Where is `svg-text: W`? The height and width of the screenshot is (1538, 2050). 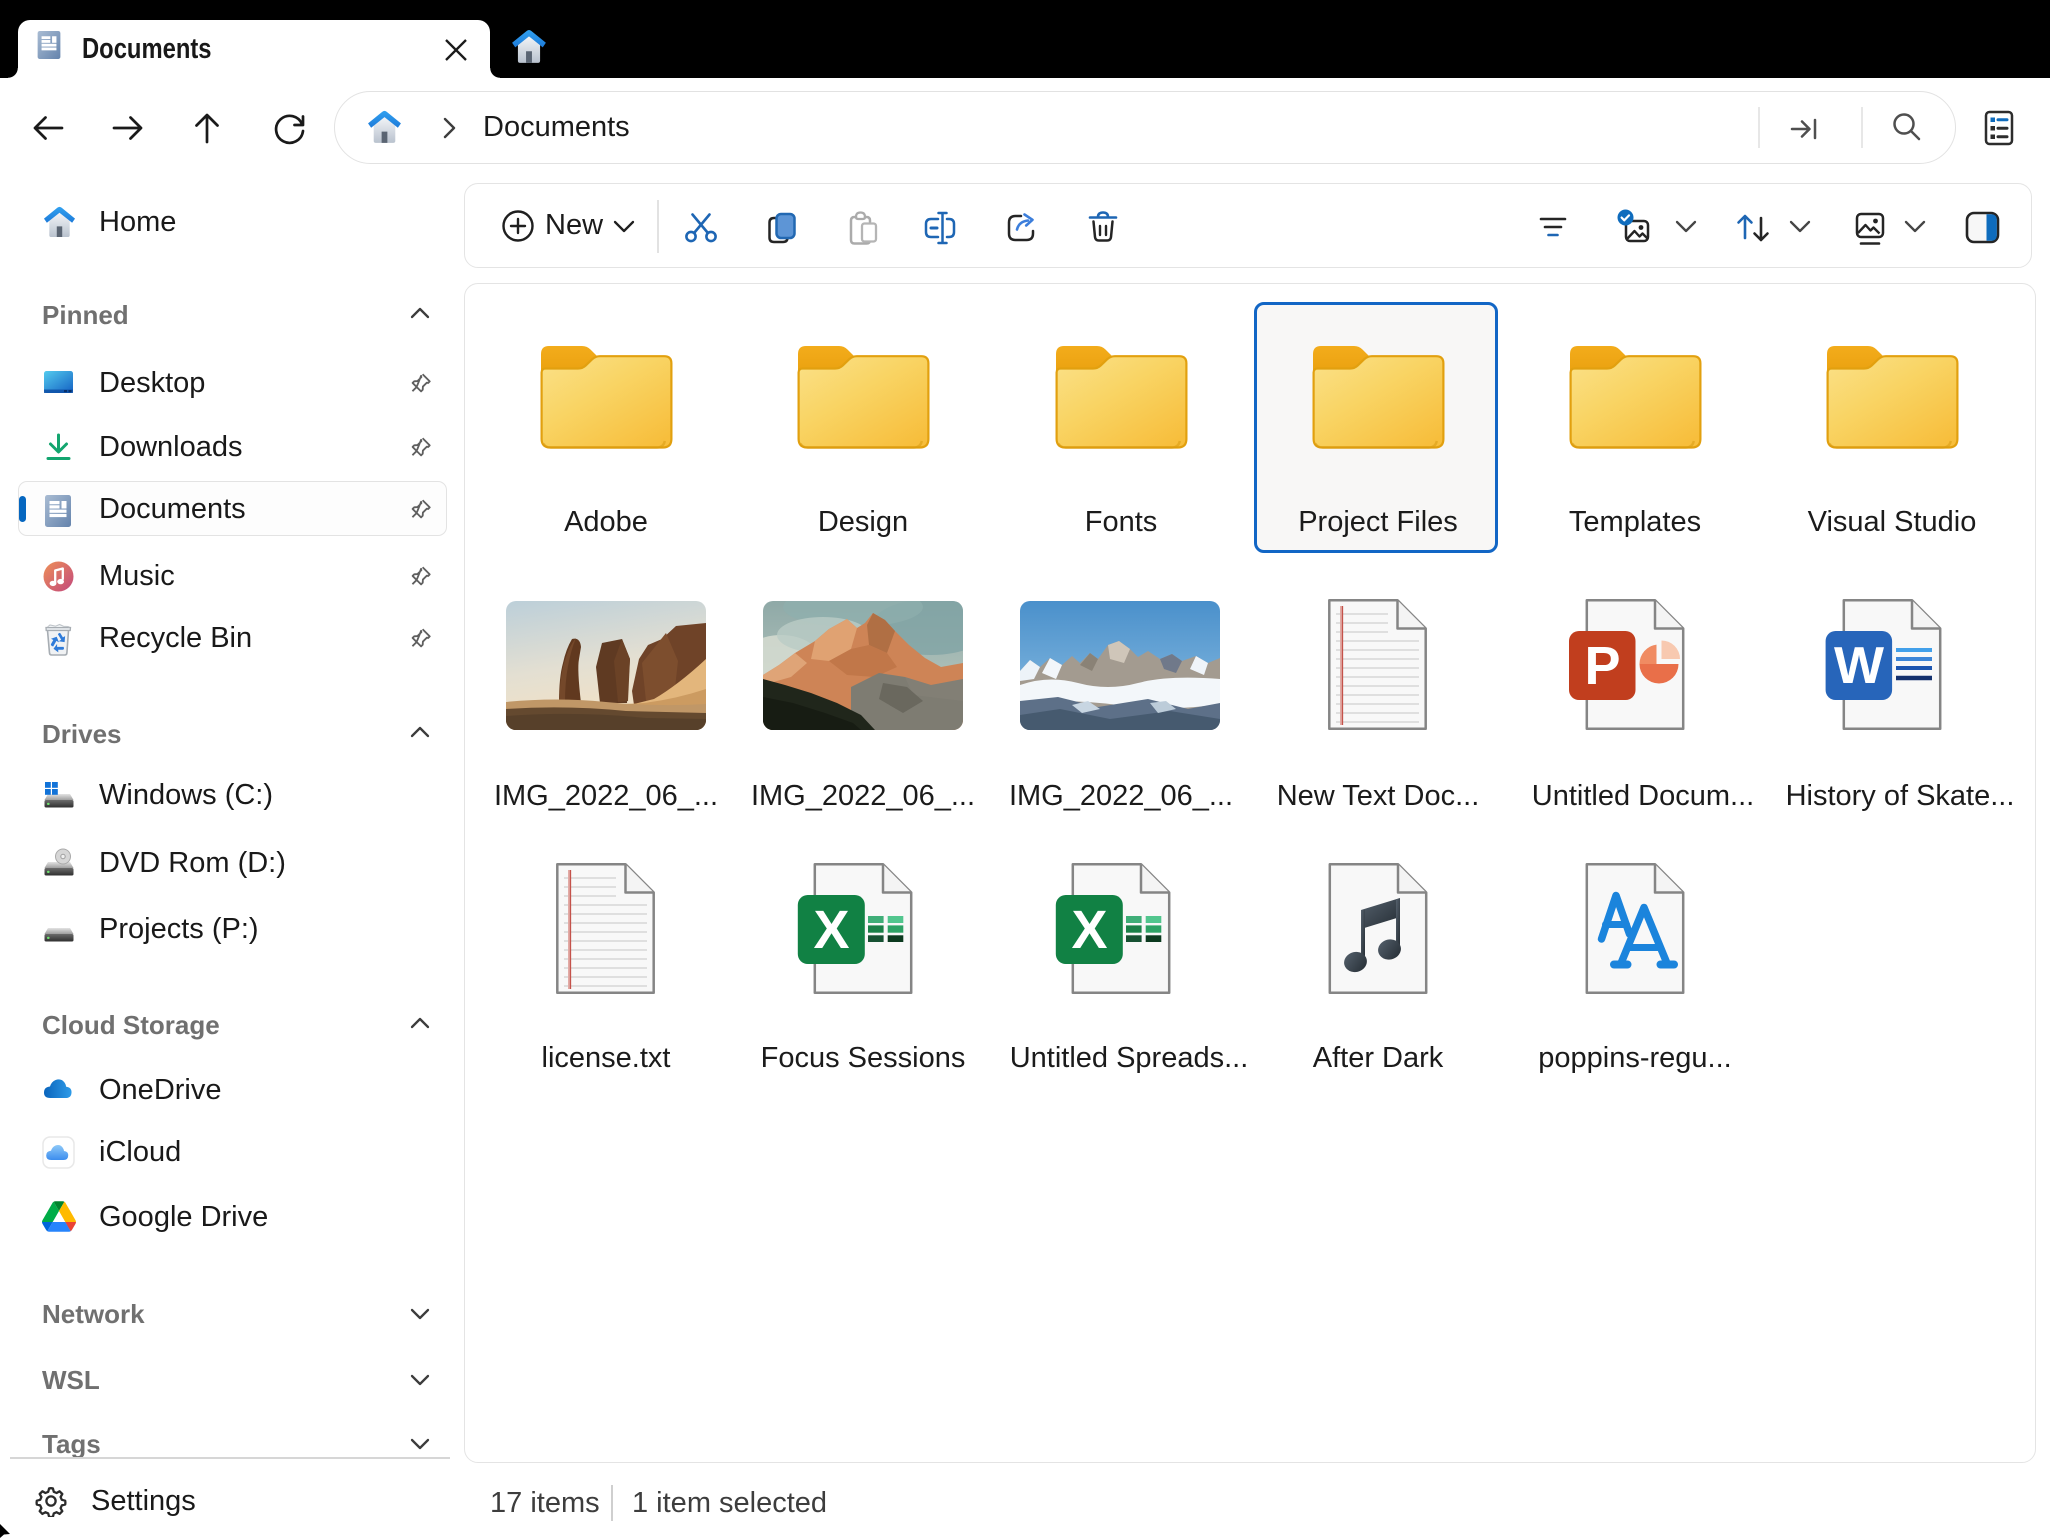 svg-text: W is located at coordinates (1859, 666).